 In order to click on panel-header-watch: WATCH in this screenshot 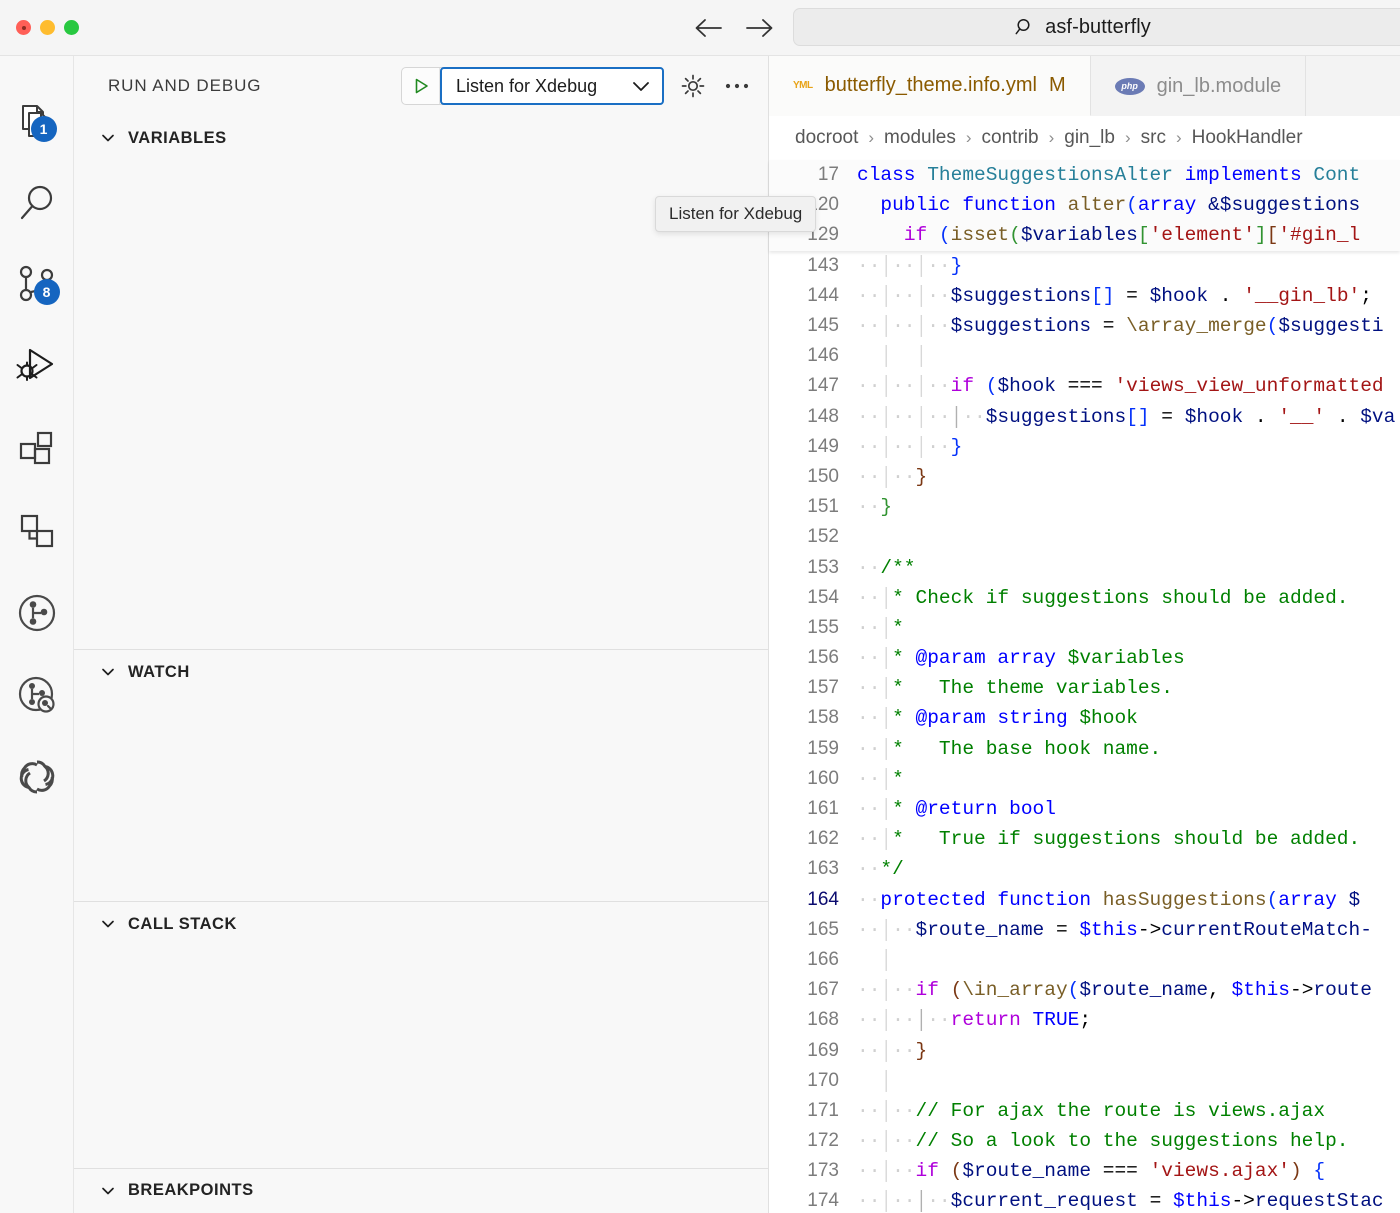, I will do `click(421, 672)`.